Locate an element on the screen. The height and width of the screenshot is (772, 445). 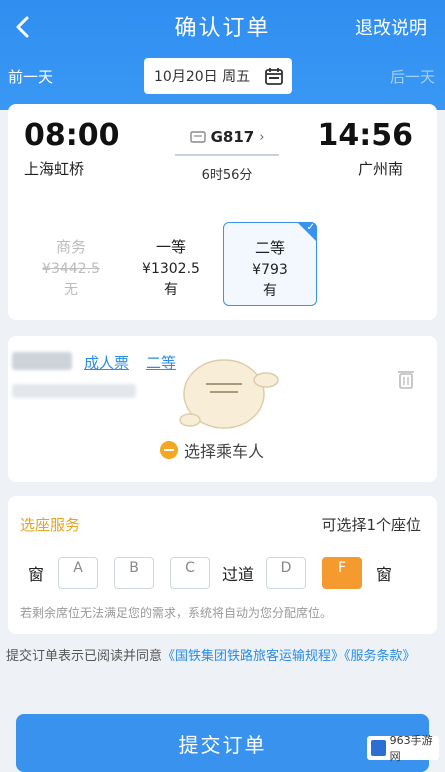
train-info: G817 › 6时56分 is located at coordinates (227, 155).